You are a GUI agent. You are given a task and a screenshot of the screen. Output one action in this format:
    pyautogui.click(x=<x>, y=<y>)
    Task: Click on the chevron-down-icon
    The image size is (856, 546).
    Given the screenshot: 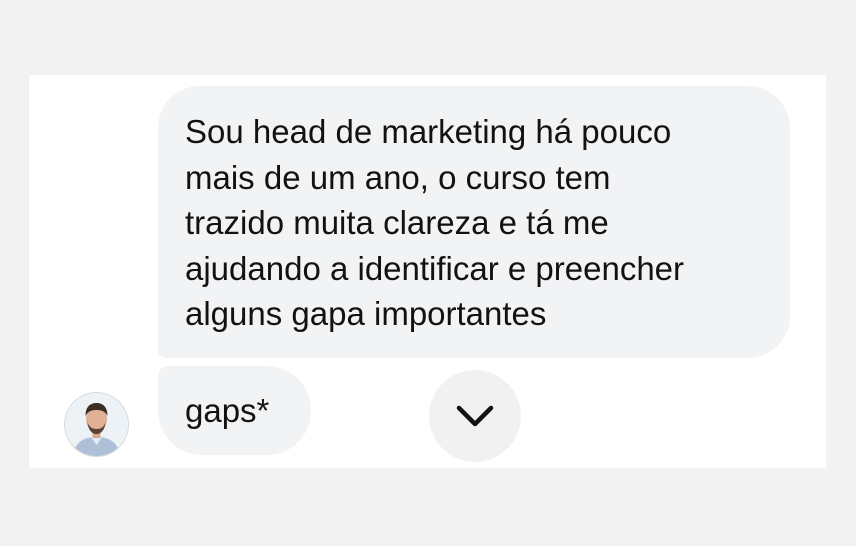 What is the action you would take?
    pyautogui.click(x=475, y=416)
    